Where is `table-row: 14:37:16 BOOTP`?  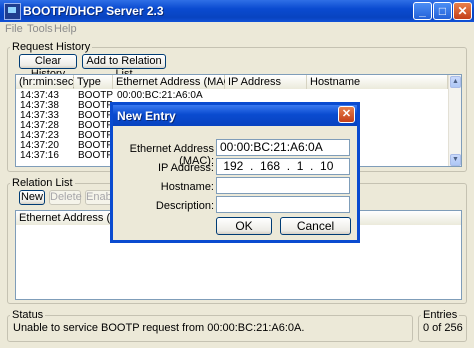
table-row: 14:37:16 BOOTP is located at coordinates (66, 156).